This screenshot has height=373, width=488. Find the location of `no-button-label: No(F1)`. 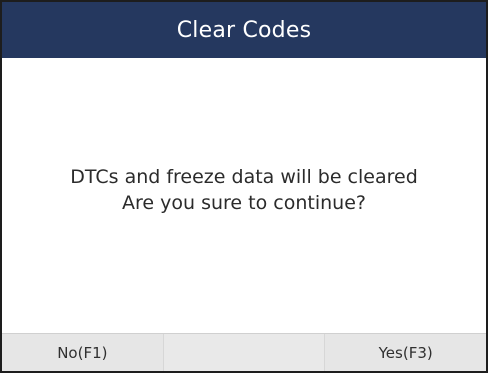

no-button-label: No(F1) is located at coordinates (82, 352).